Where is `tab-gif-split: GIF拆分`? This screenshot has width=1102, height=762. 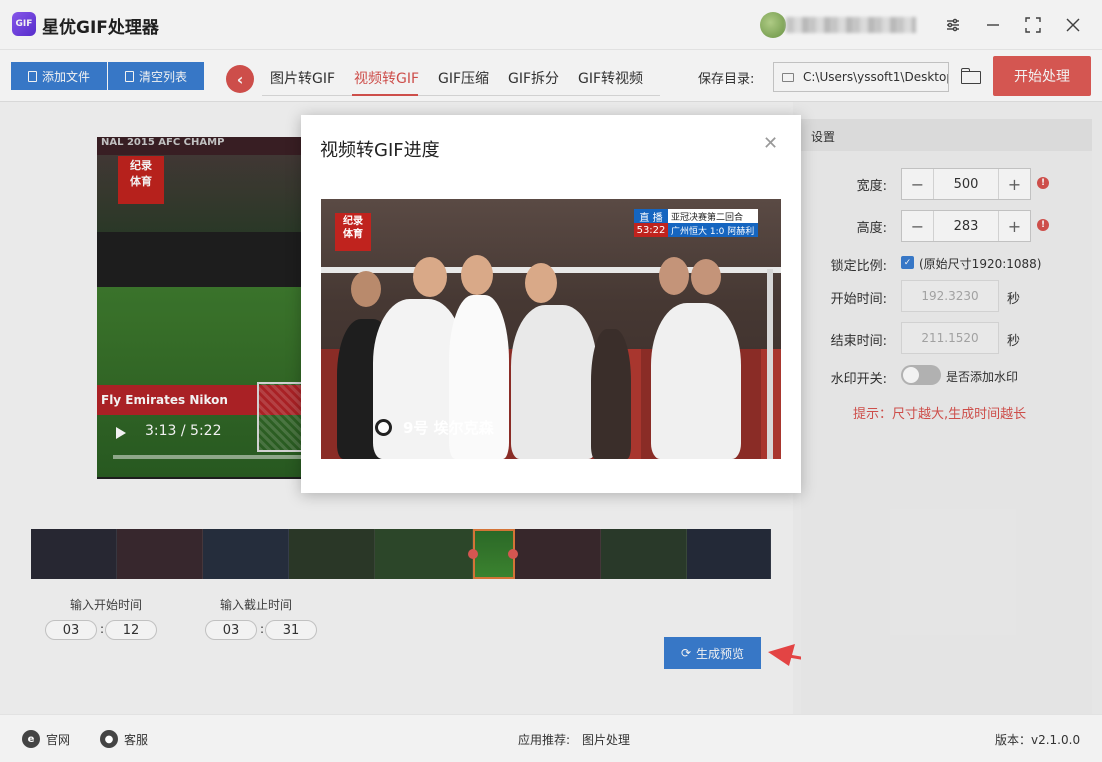 tab-gif-split: GIF拆分 is located at coordinates (533, 78).